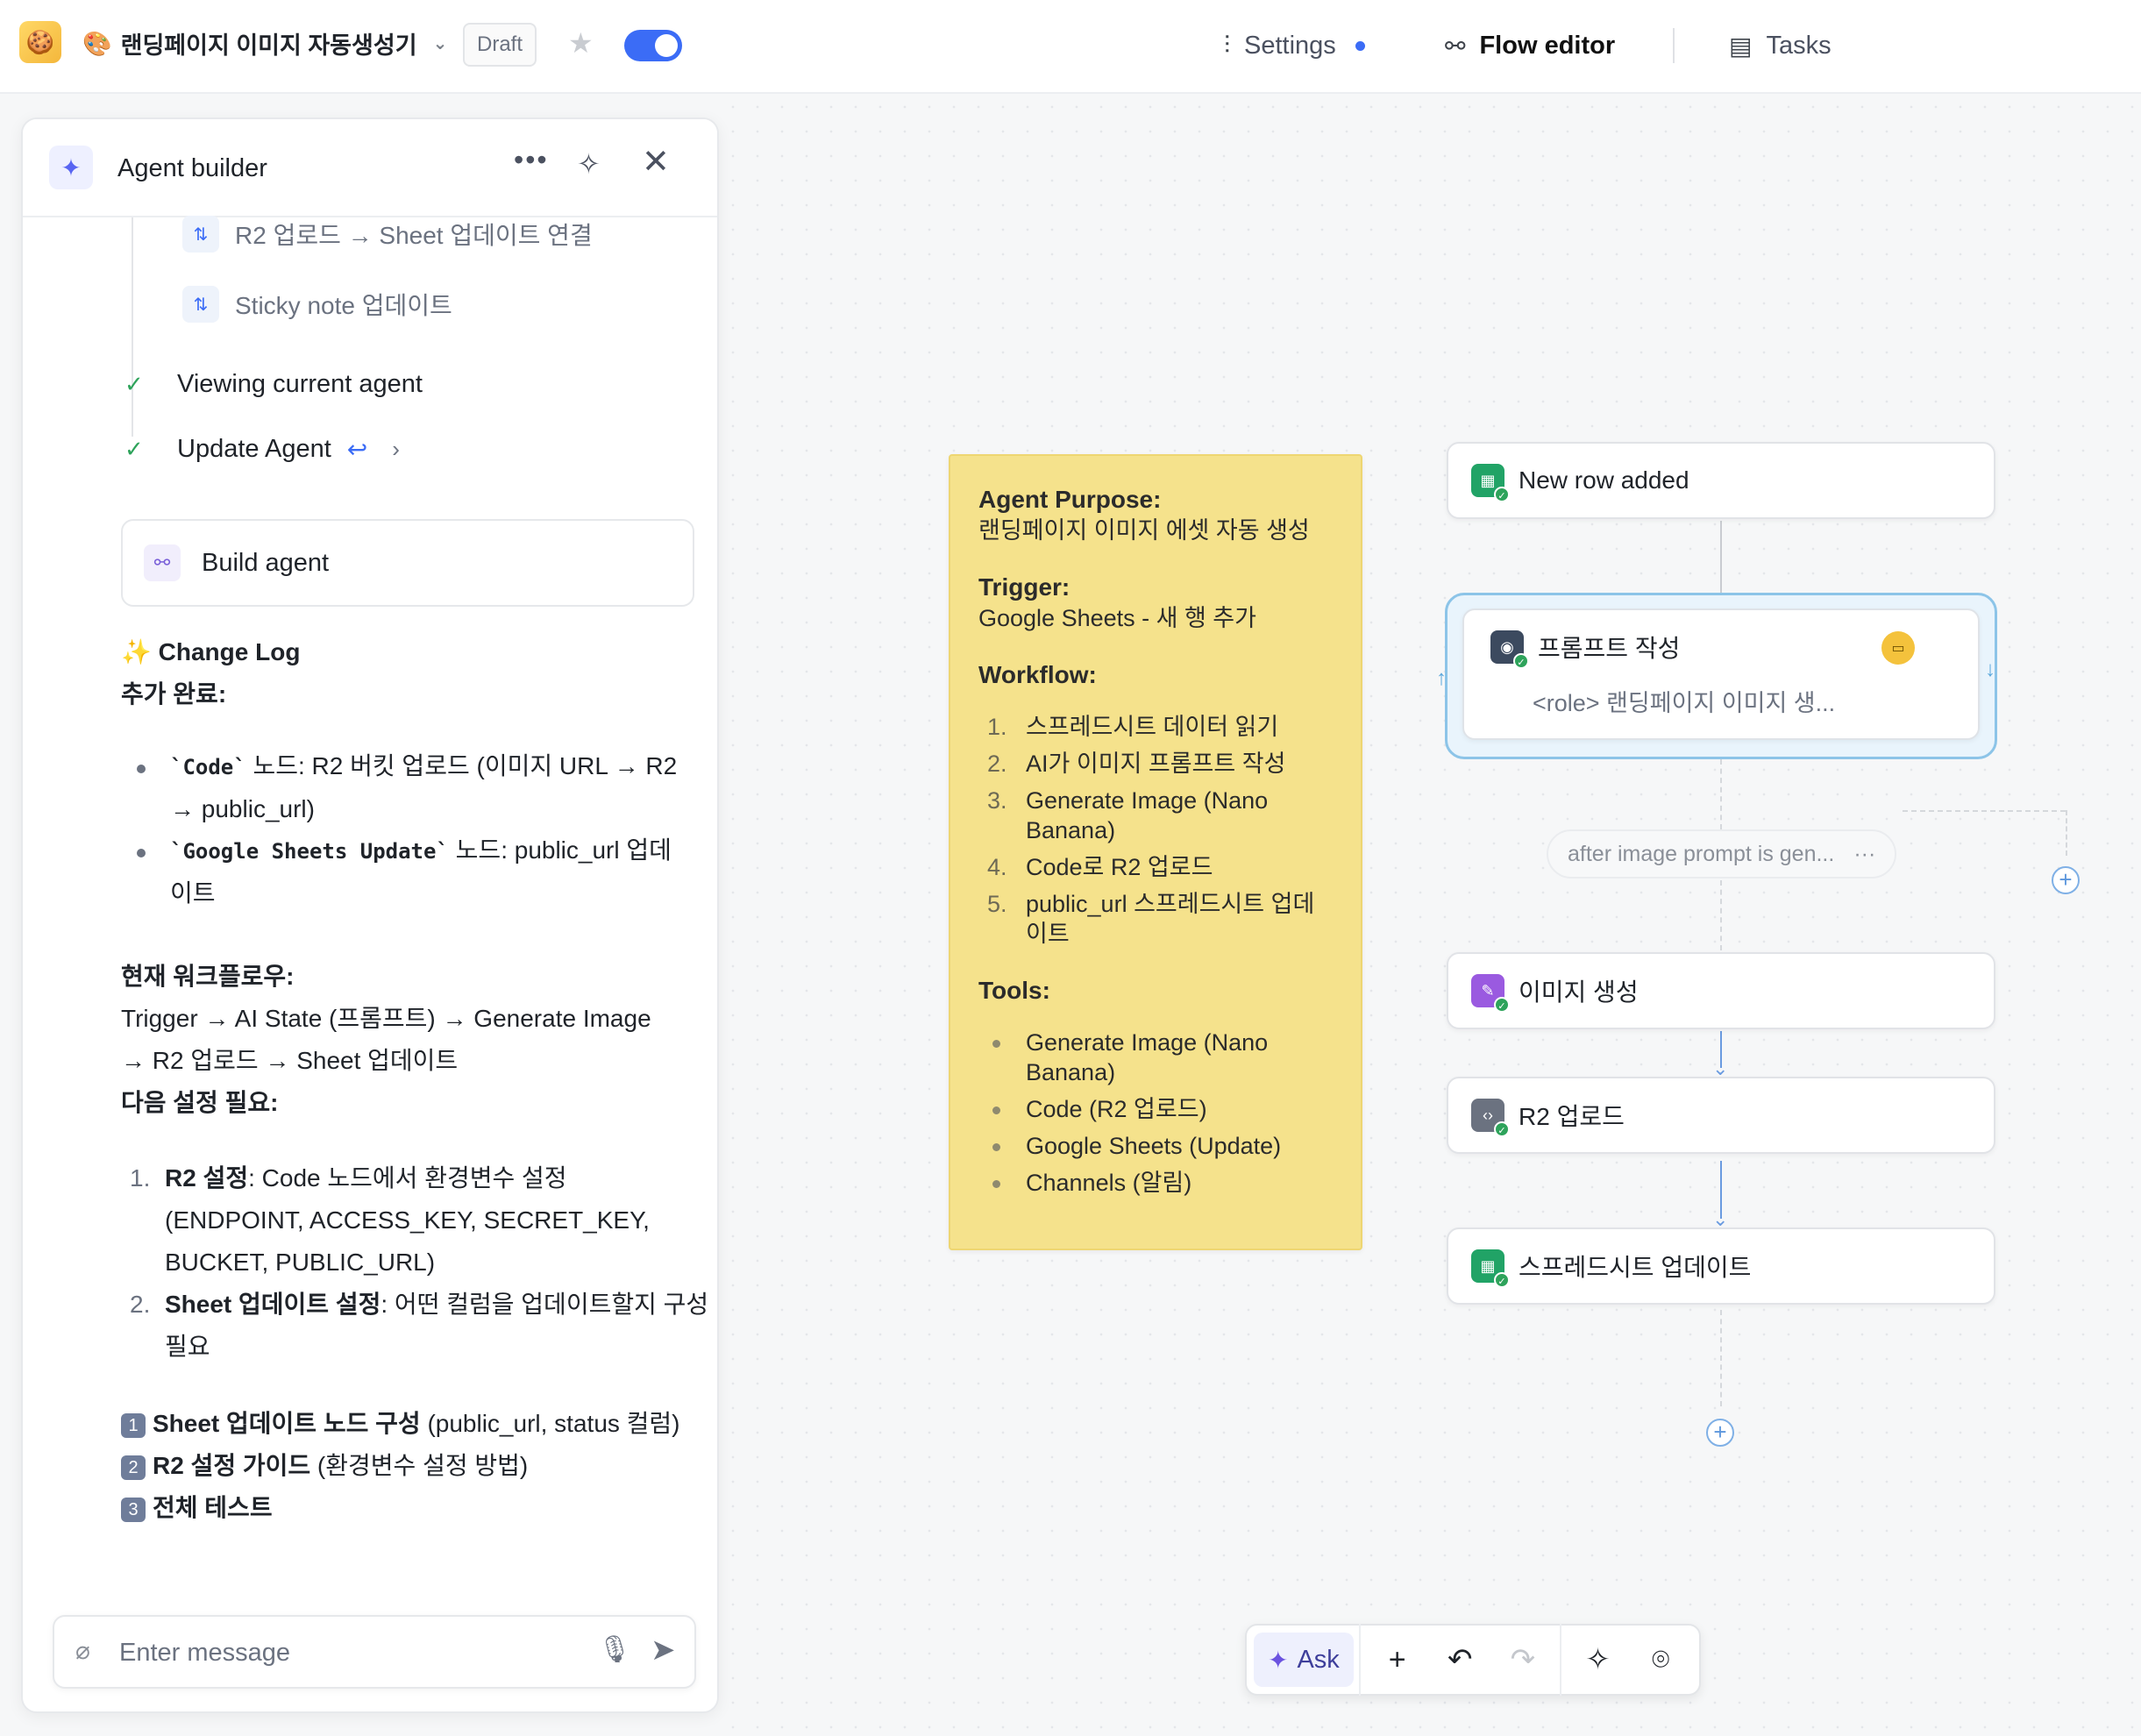 The height and width of the screenshot is (1736, 2141). What do you see at coordinates (2066, 880) in the screenshot?
I see `add-branch-button: +` at bounding box center [2066, 880].